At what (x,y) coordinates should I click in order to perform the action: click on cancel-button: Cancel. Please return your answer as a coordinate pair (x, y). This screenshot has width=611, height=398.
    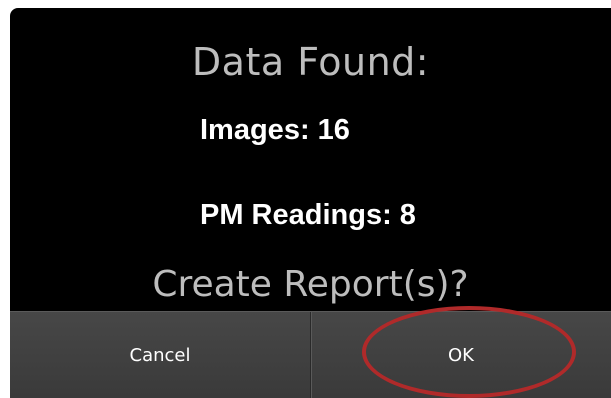
    Looking at the image, I should click on (160, 355).